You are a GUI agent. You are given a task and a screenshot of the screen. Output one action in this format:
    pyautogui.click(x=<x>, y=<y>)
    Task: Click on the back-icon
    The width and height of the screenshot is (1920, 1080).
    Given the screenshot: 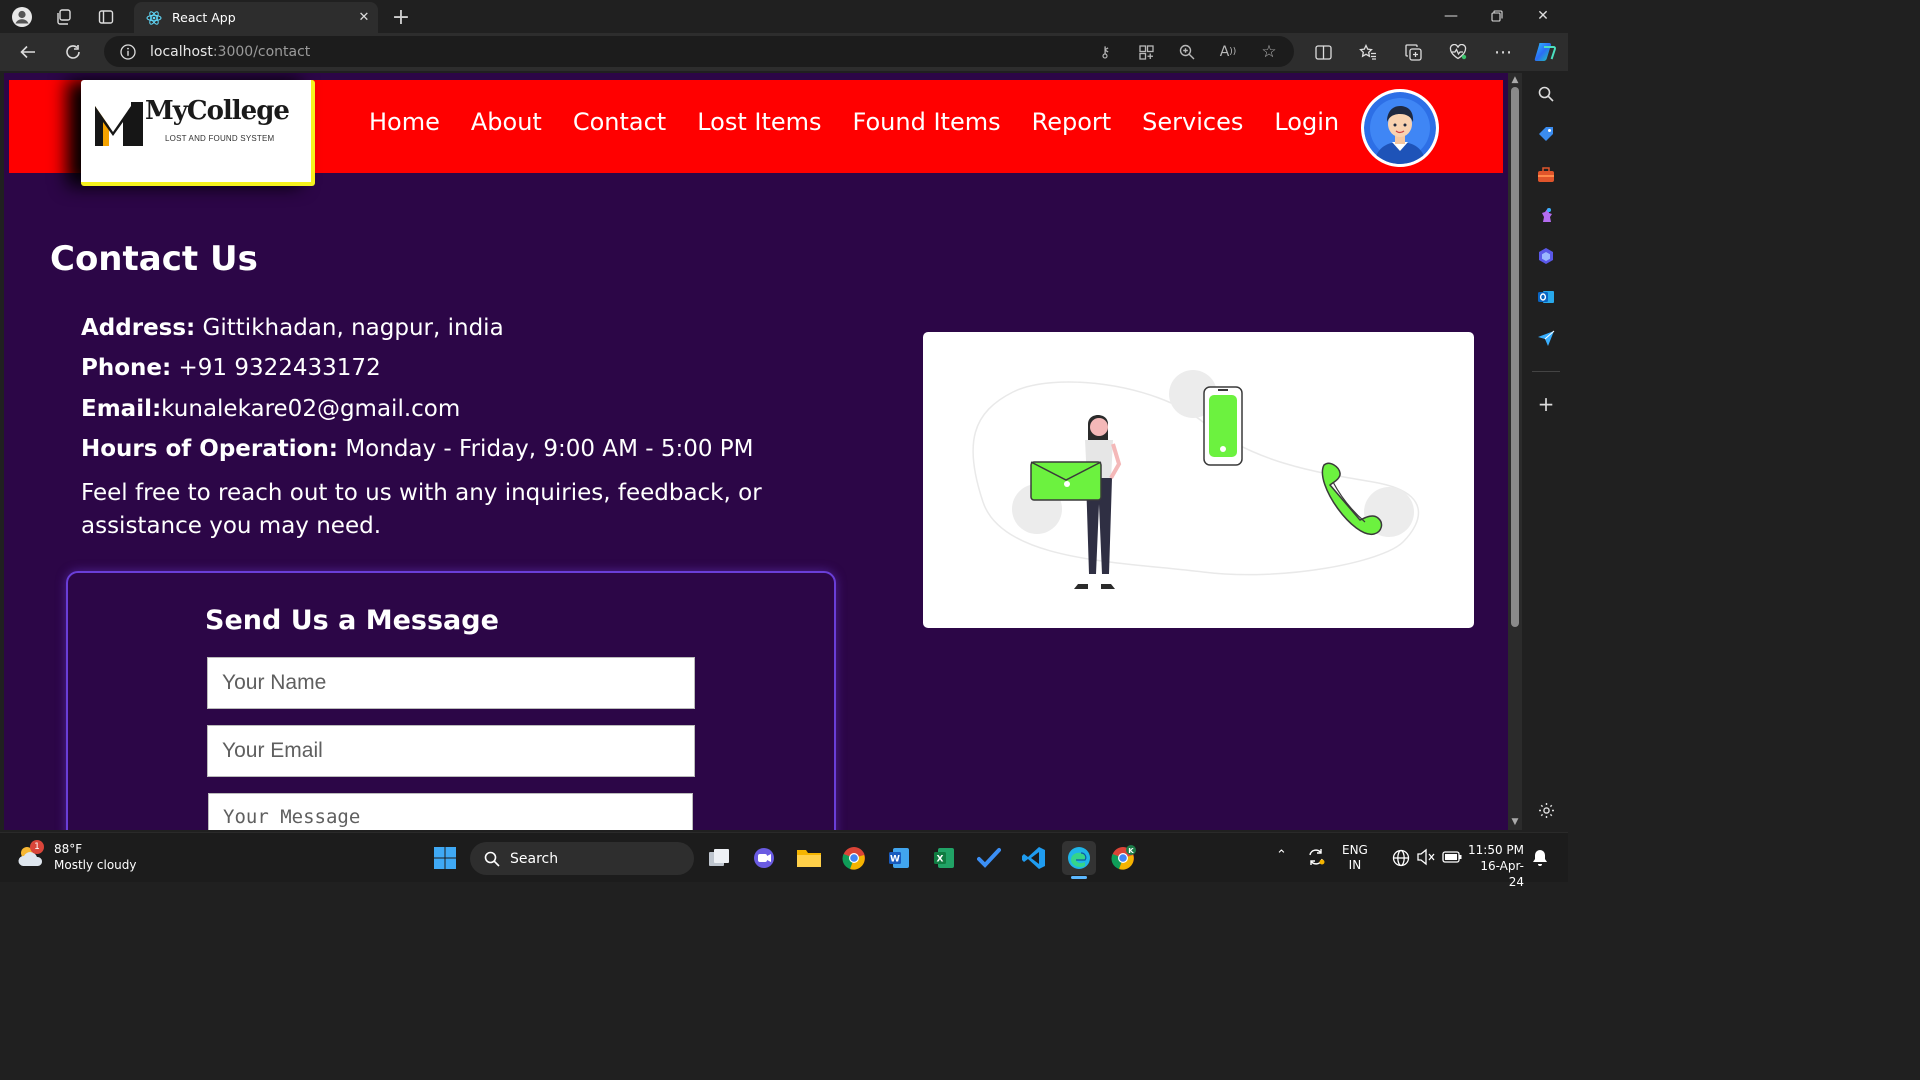 What is the action you would take?
    pyautogui.click(x=28, y=52)
    